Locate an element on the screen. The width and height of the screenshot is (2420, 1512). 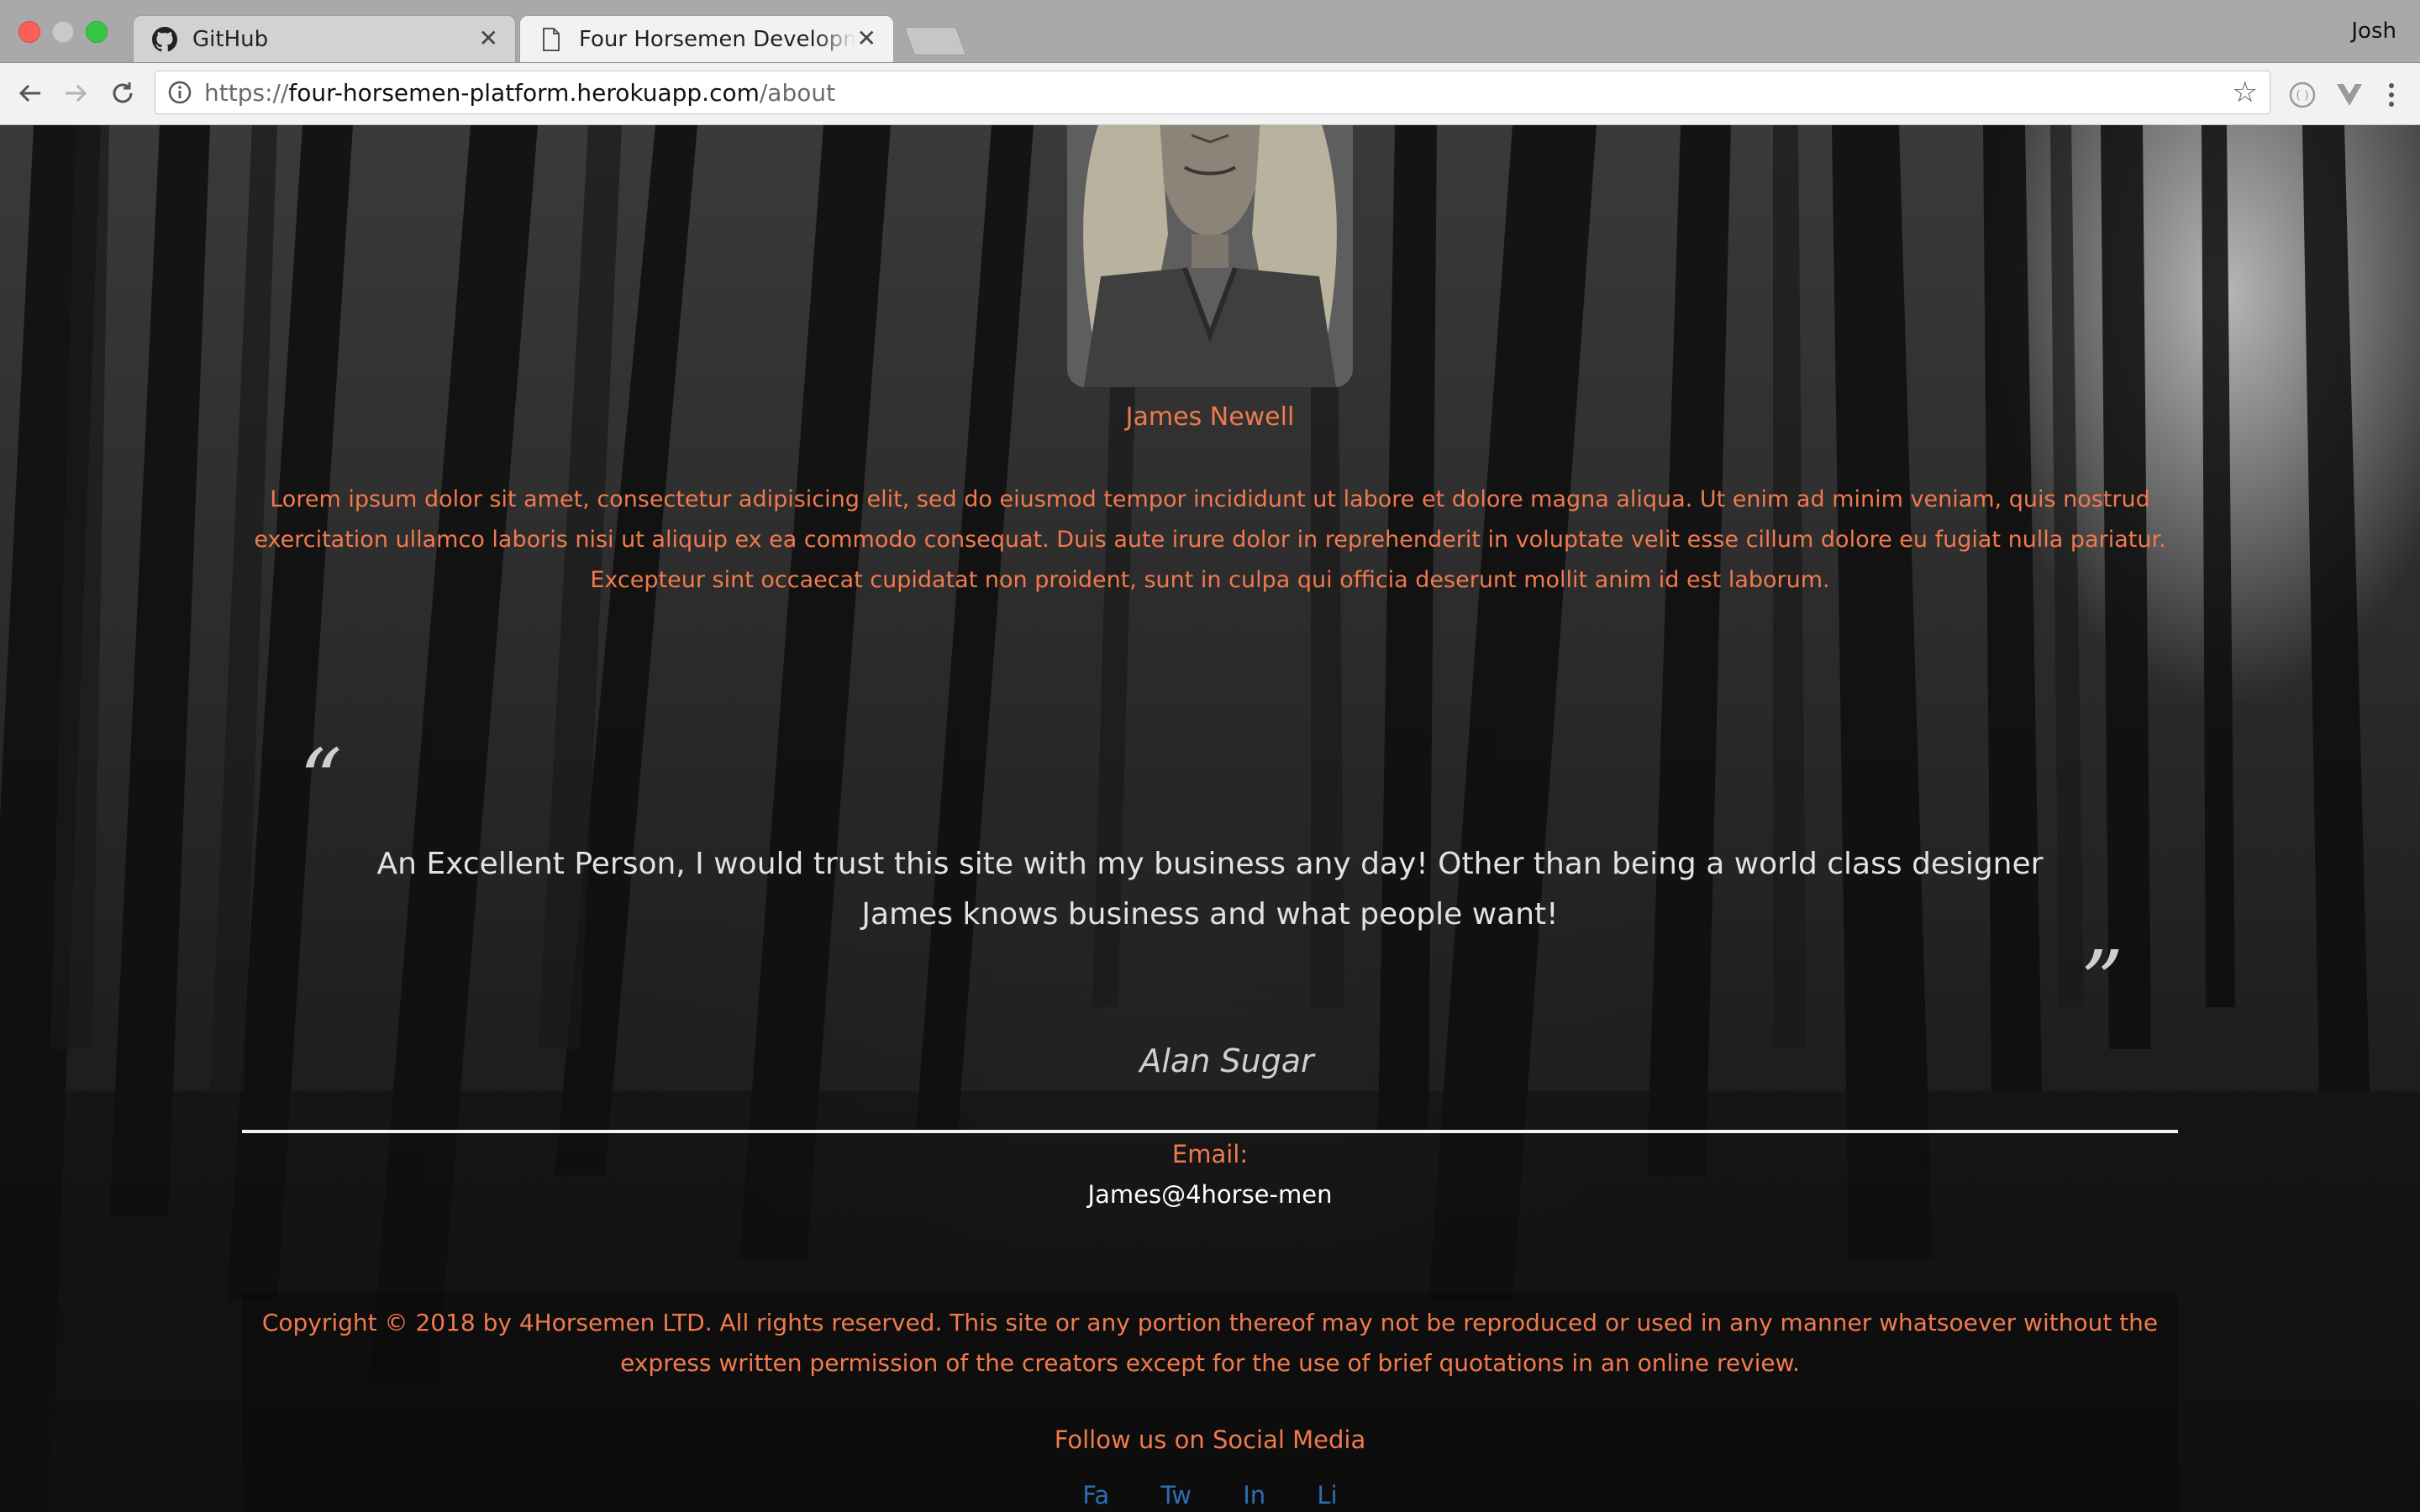
extension-icon: ( ) is located at coordinates (2302, 95).